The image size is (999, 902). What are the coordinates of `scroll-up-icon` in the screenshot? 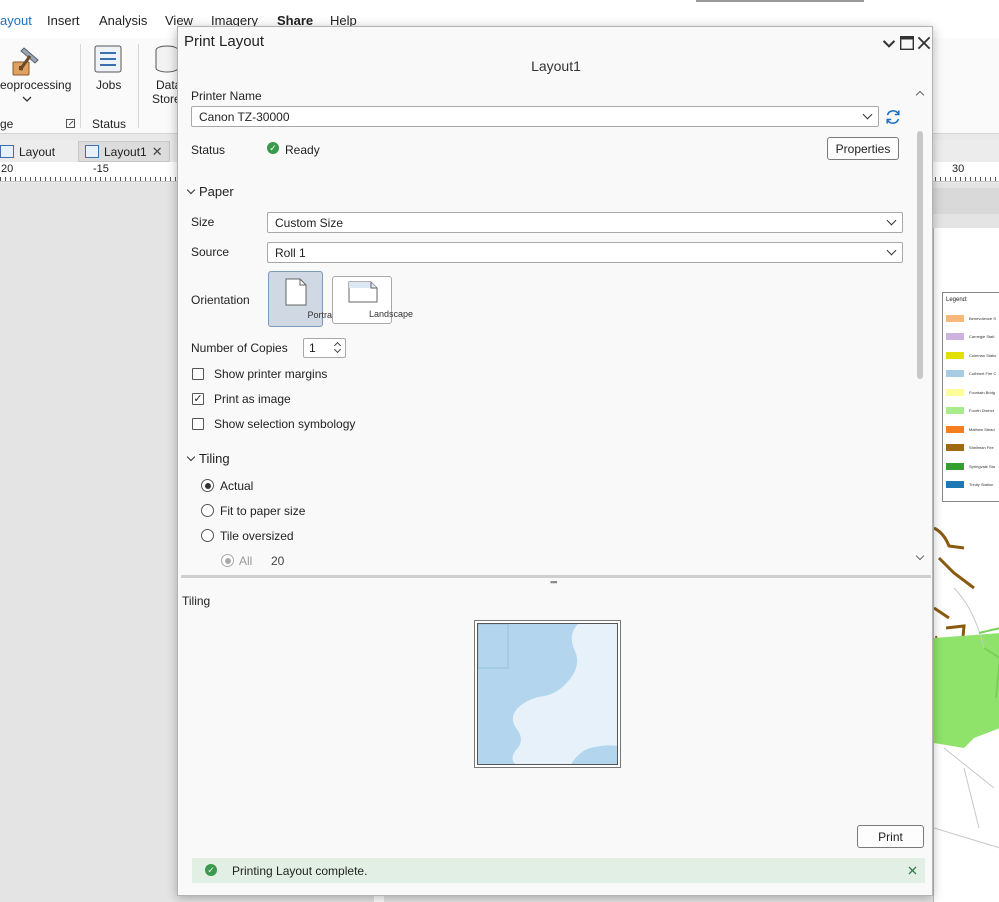 It's located at (920, 95).